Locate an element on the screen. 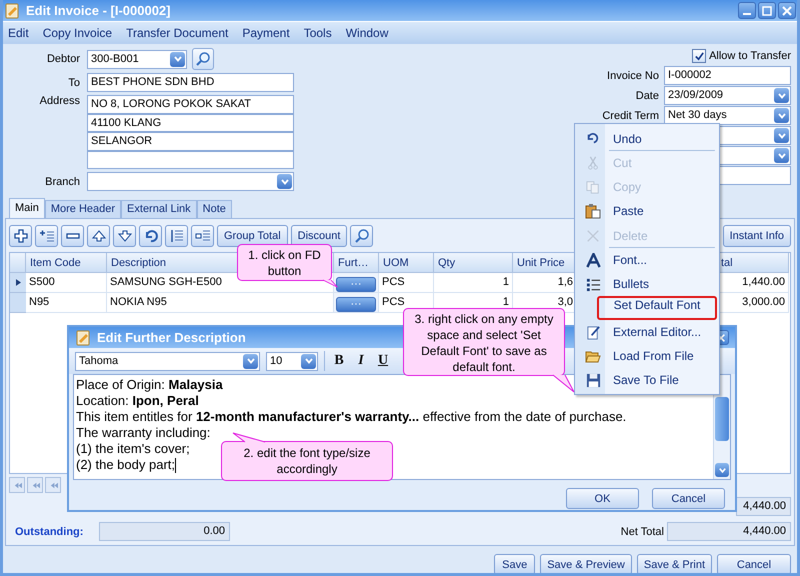 Image resolution: width=800 pixels, height=576 pixels. tab: More Header is located at coordinates (83, 209).